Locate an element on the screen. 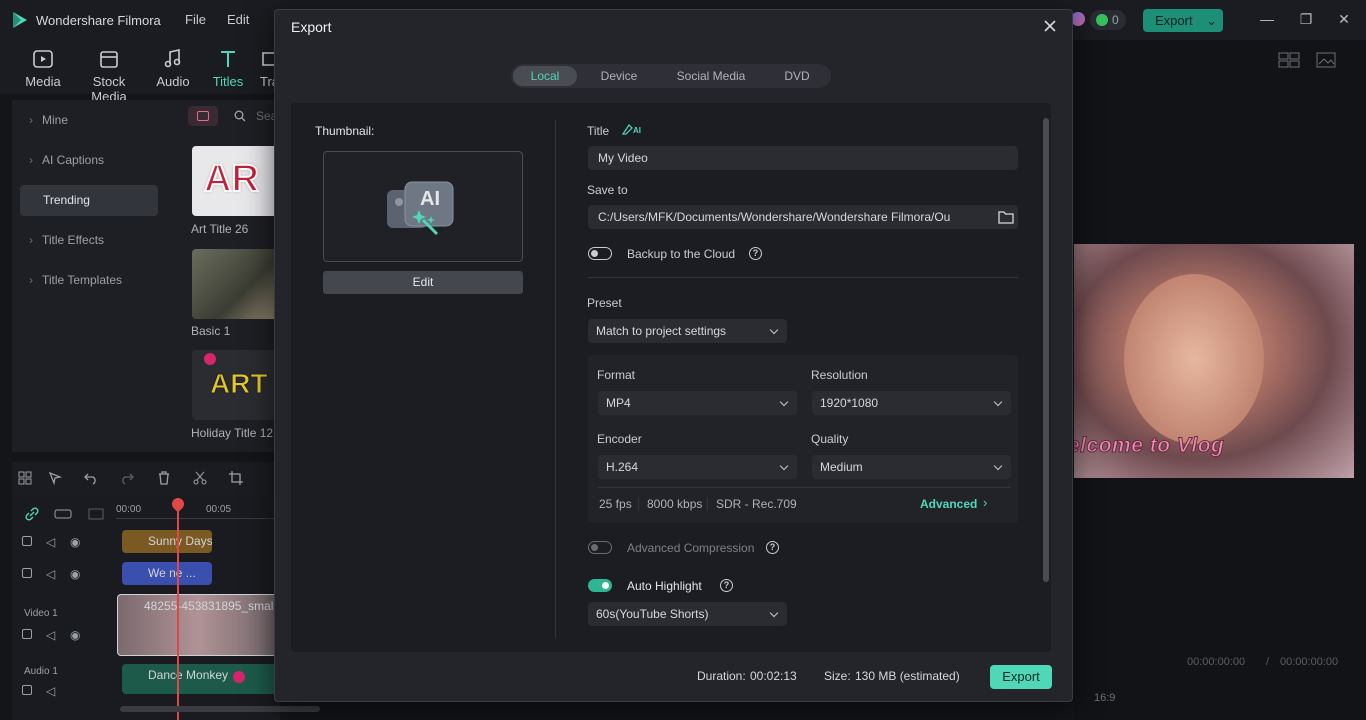 Image resolution: width=1366 pixels, height=720 pixels. format-select: MP4 is located at coordinates (697, 403).